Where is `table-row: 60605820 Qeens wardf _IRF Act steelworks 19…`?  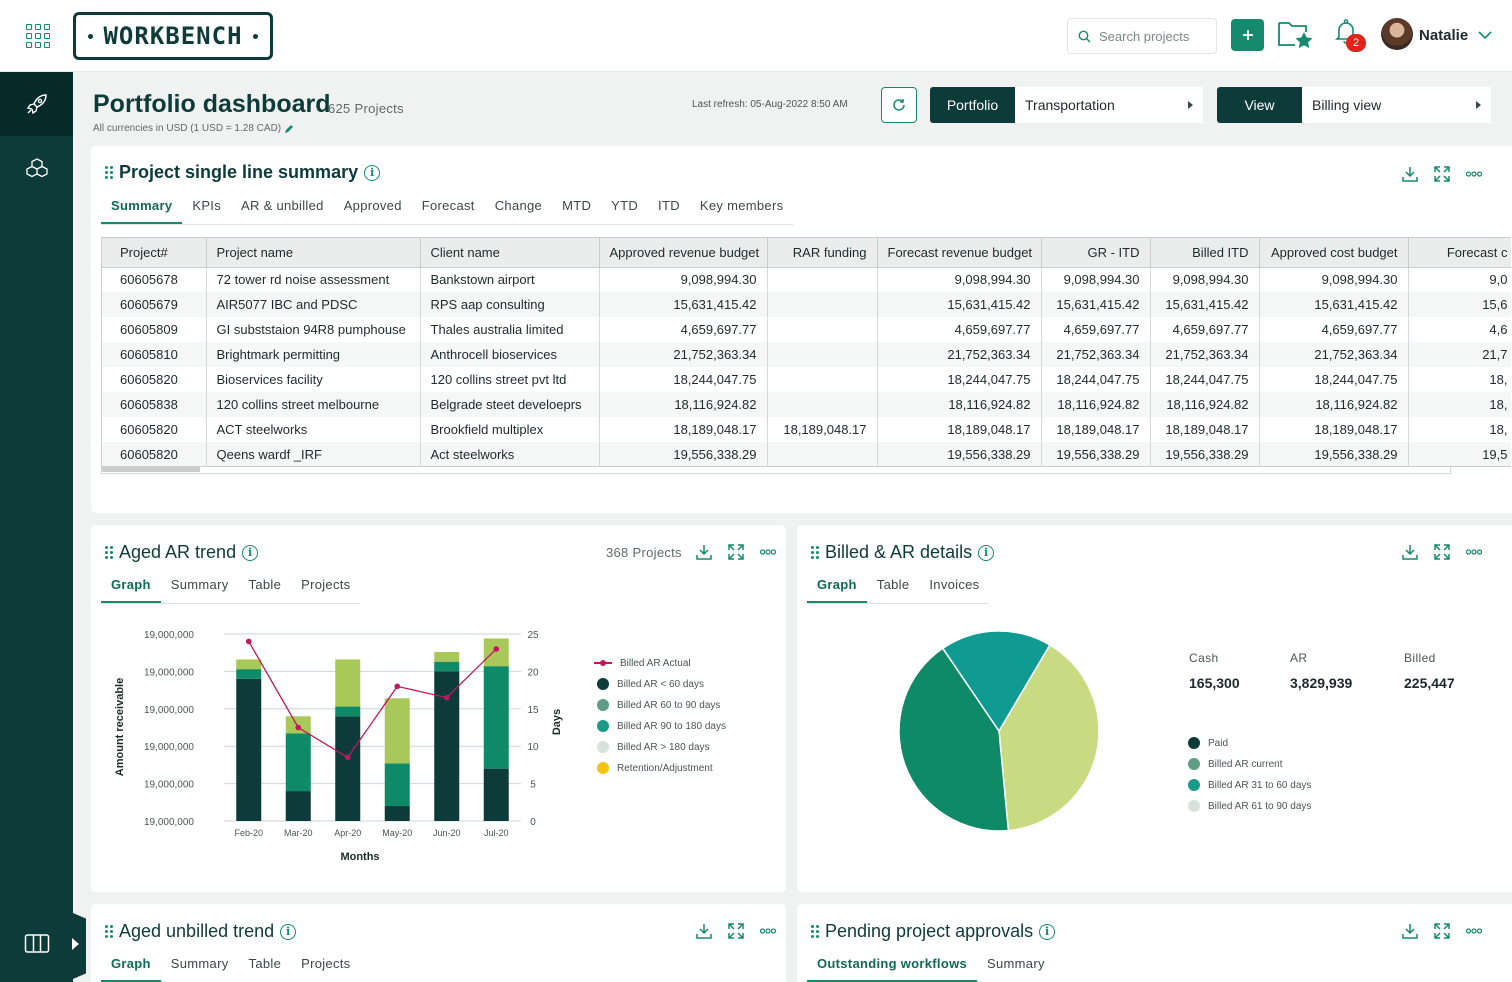 table-row: 60605820 Qeens wardf _IRF Act steelworks 19… is located at coordinates (806, 454).